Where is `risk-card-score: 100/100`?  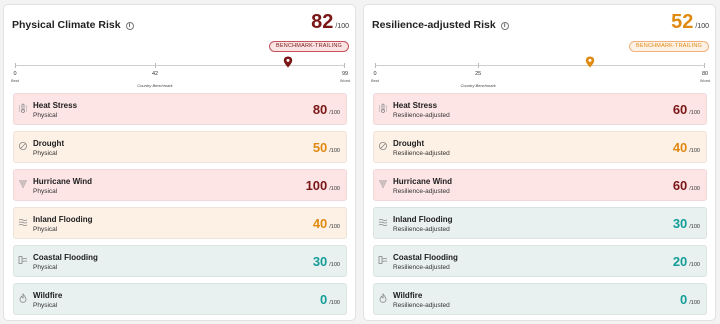 risk-card-score: 100/100 is located at coordinates (323, 186).